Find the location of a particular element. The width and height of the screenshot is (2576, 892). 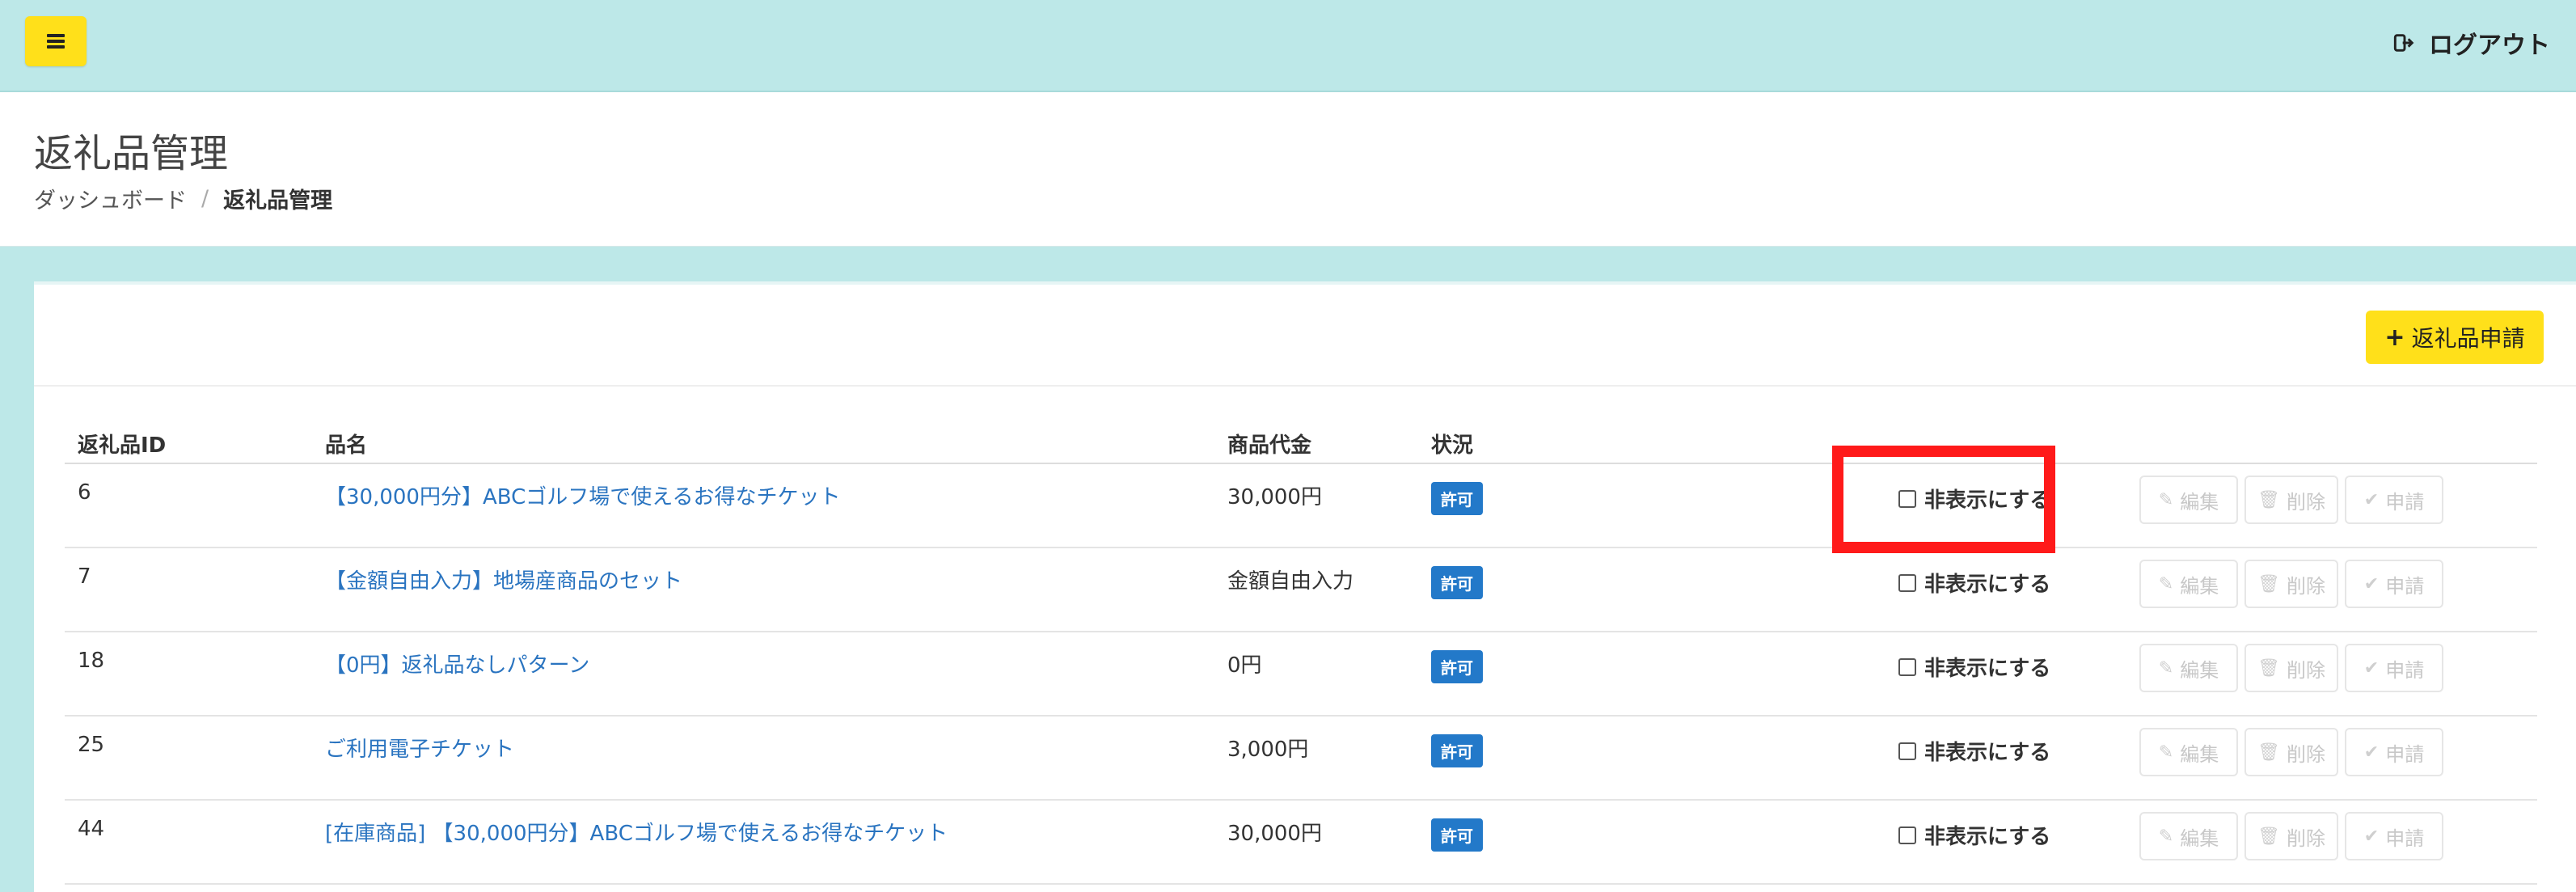

row-name-link: 【0円】返礼品なしパターン is located at coordinates (457, 664).